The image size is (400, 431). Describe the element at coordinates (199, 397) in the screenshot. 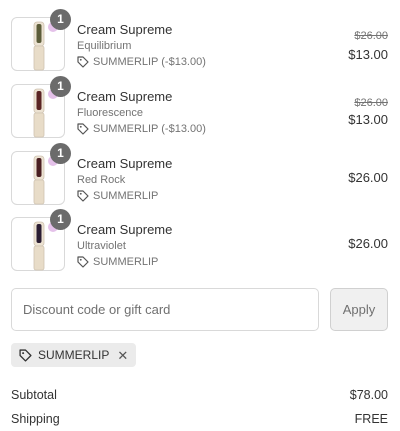

I see `subtotal-row: Subtotal $78.00` at that location.